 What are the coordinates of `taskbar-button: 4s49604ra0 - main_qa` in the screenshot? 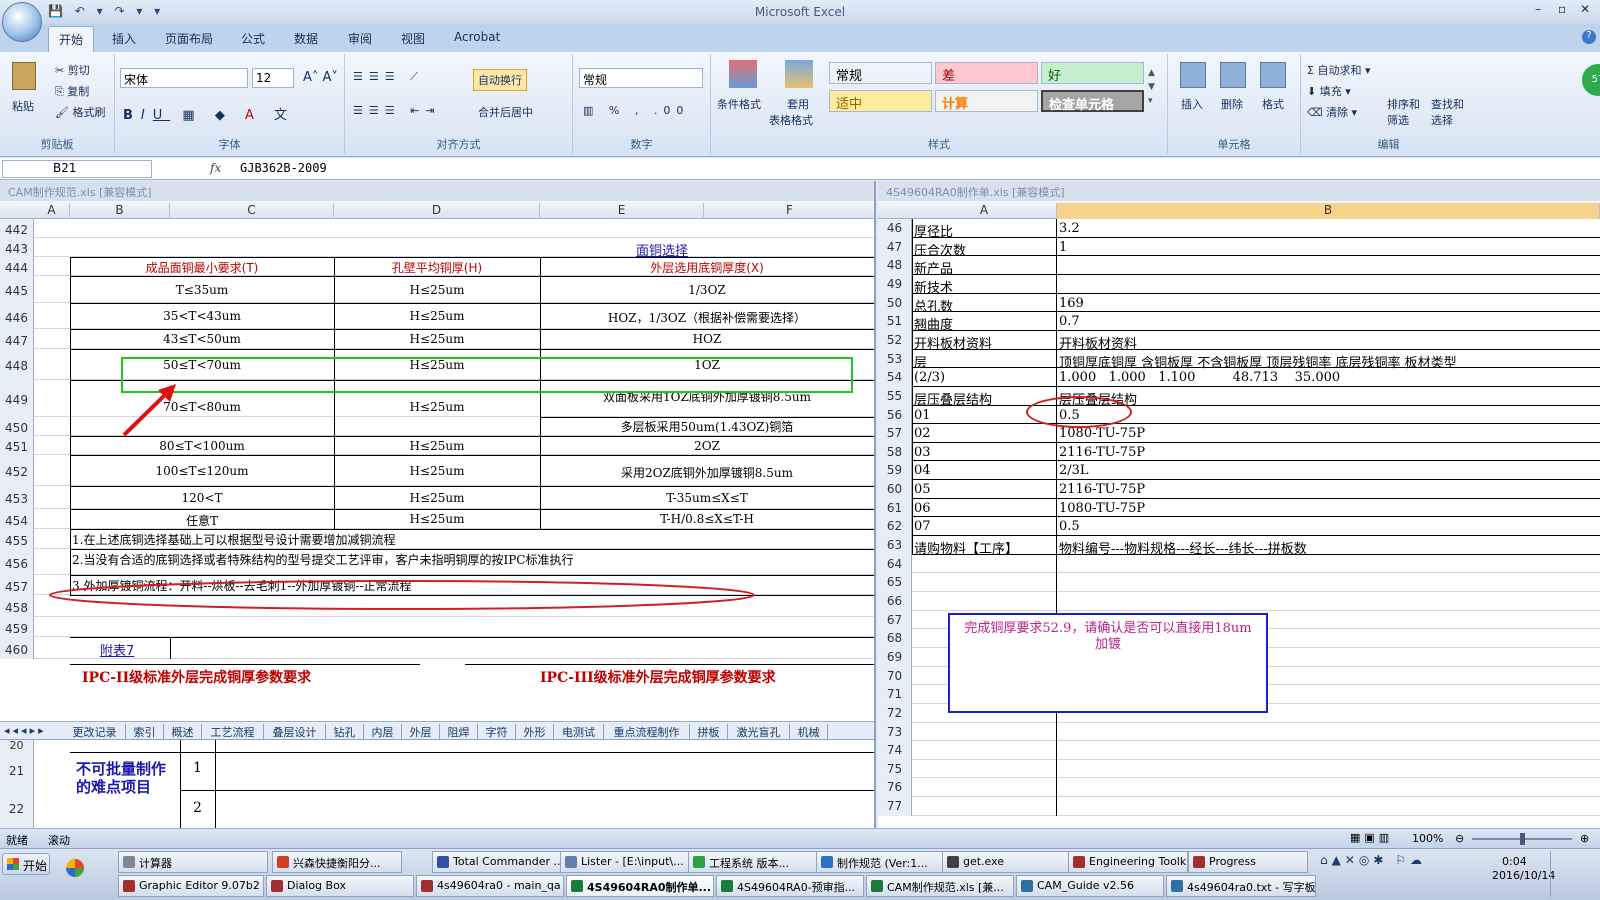 It's located at (490, 886).